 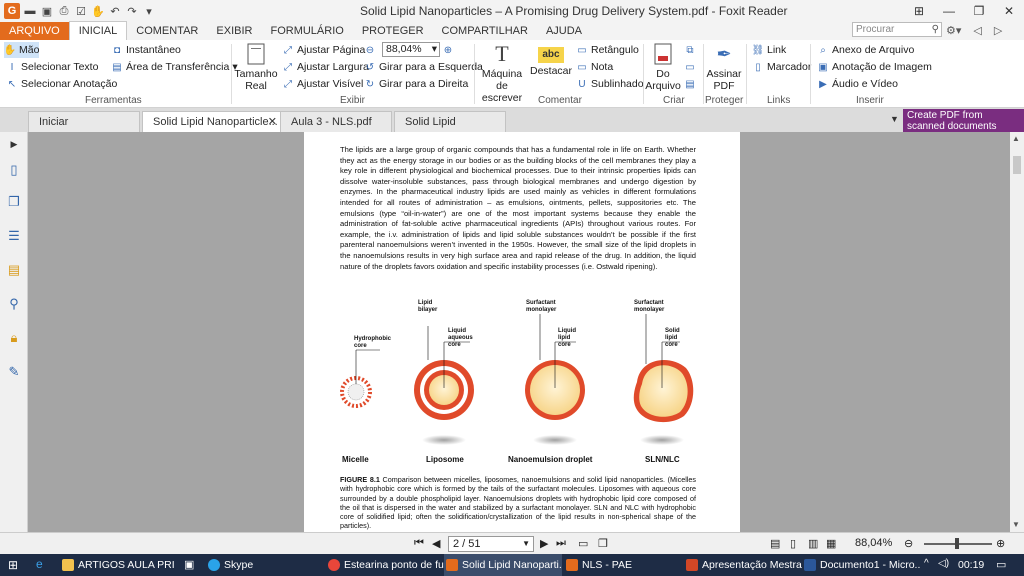 I want to click on tab-formulario: FORMULÁRIO, so click(x=306, y=31).